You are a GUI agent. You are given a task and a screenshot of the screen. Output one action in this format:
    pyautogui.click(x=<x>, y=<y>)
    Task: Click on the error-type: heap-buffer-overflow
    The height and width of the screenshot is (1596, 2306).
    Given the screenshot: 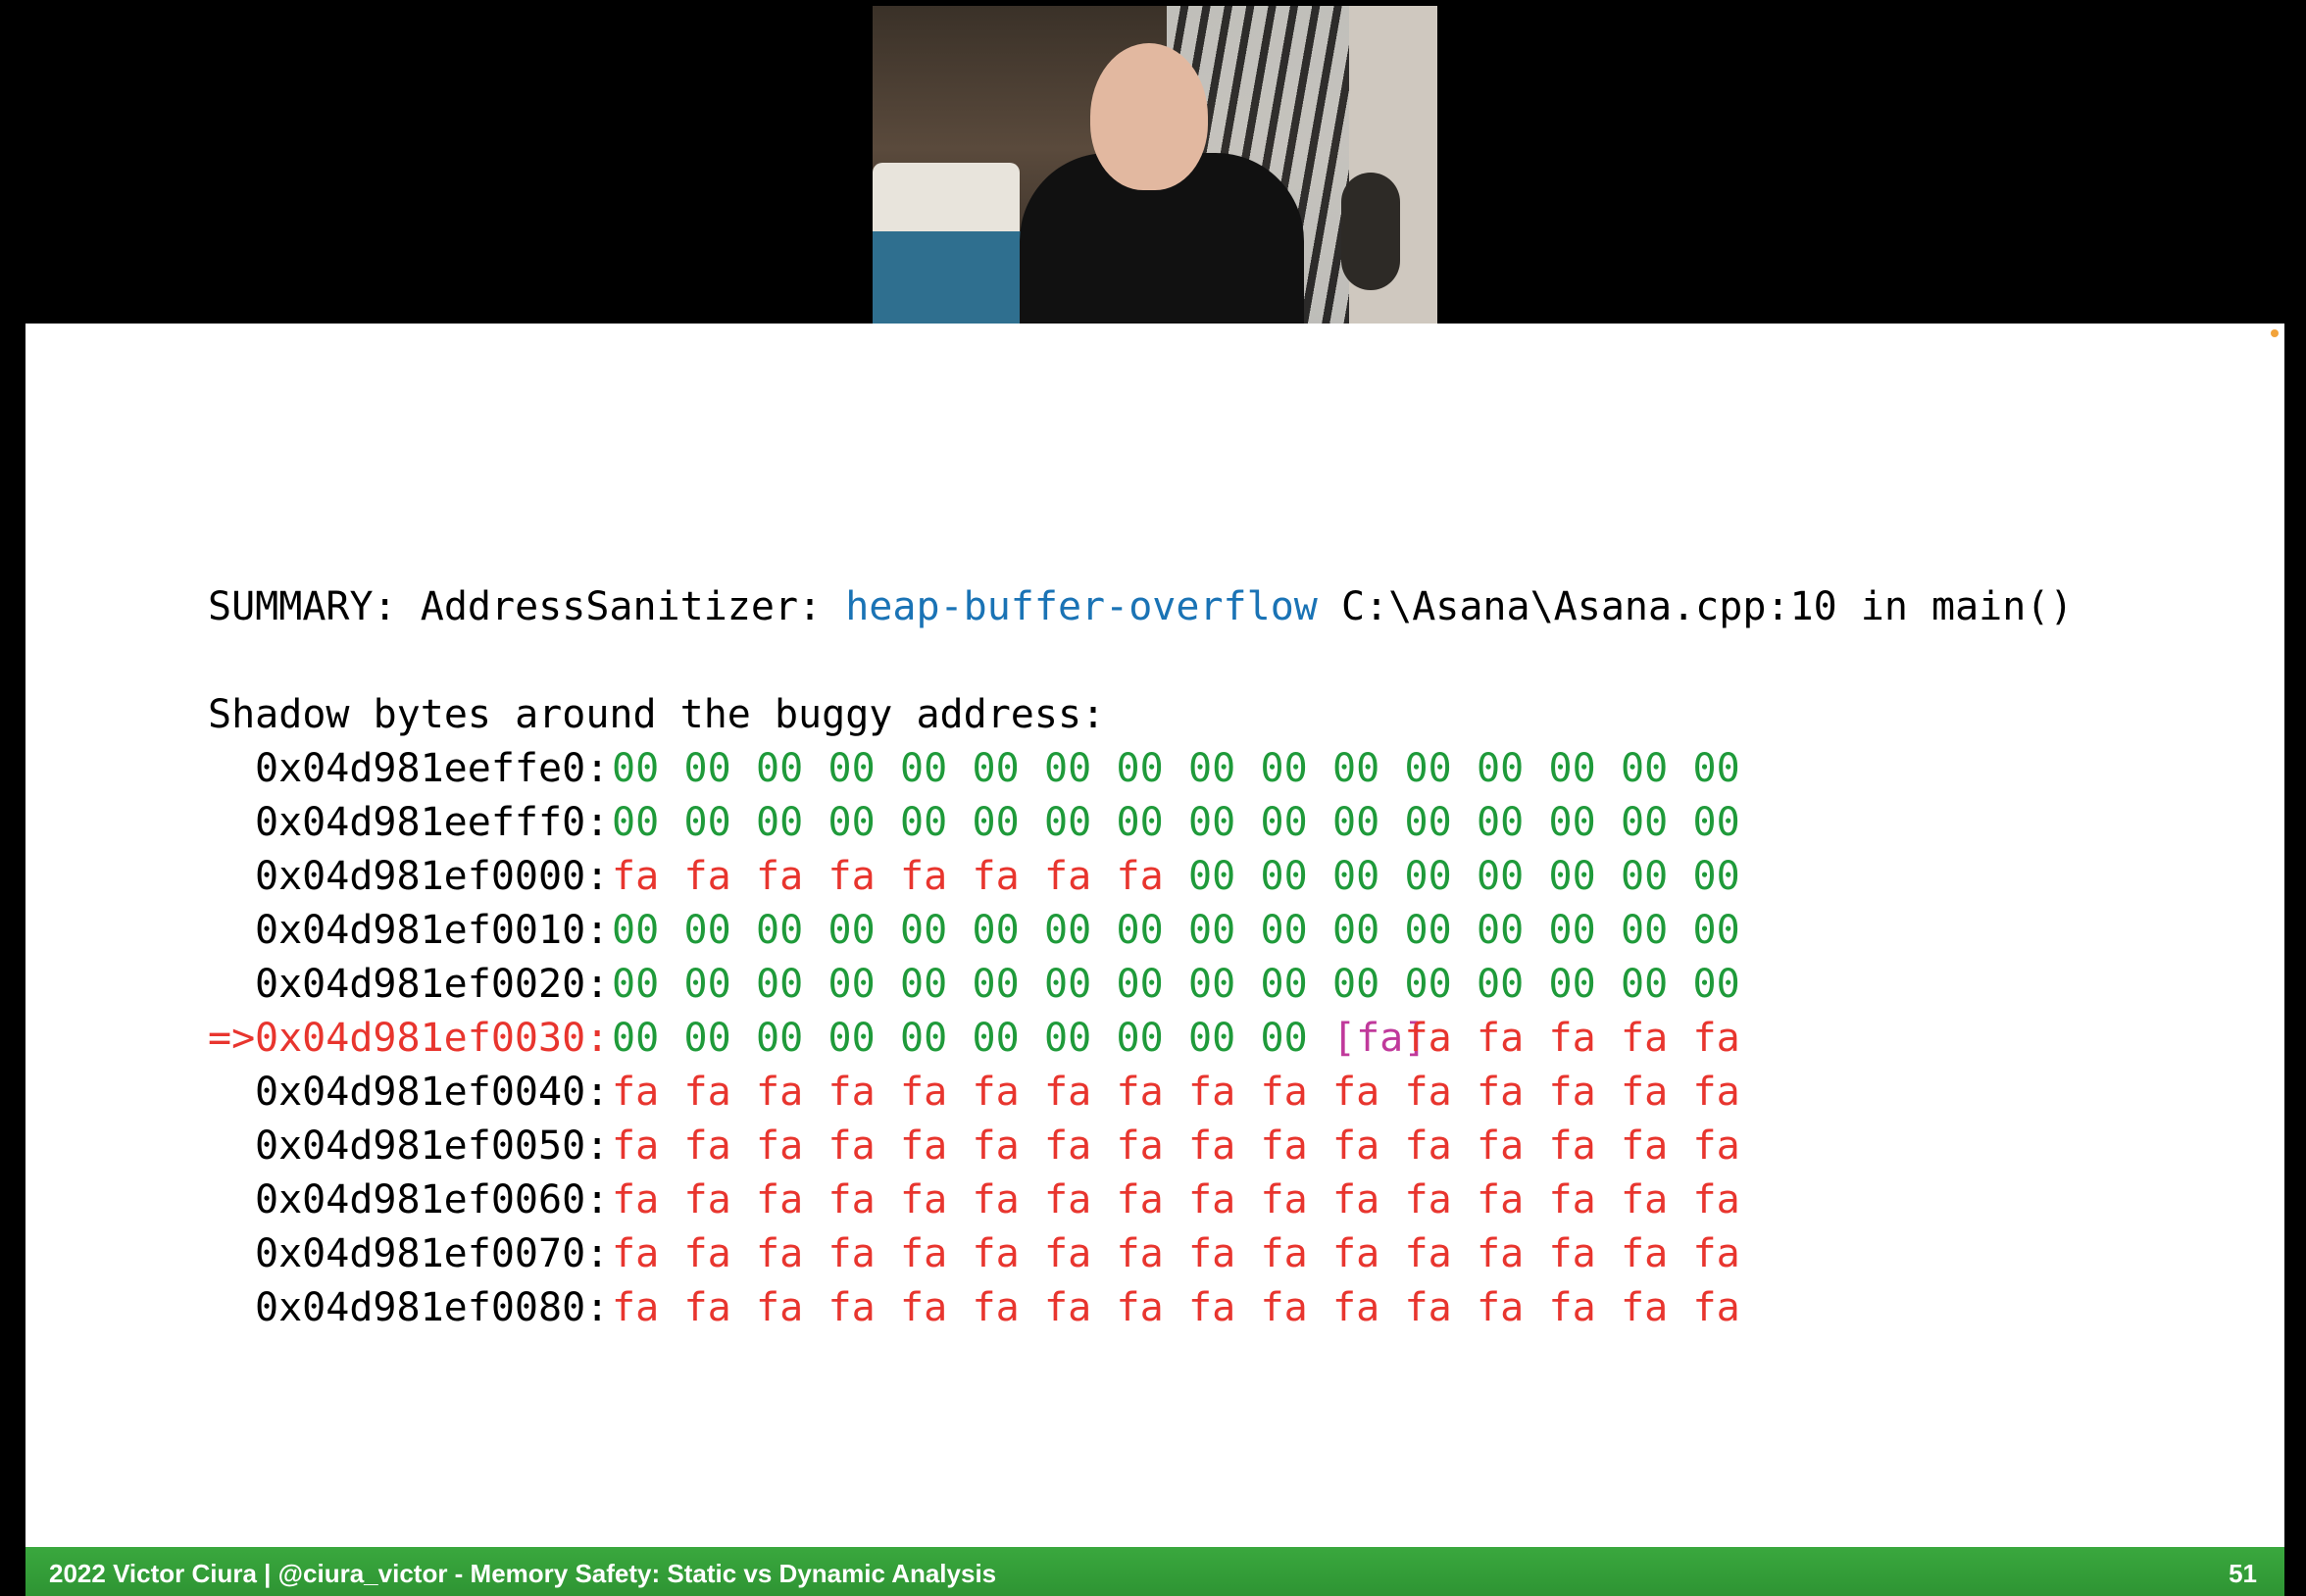 What is the action you would take?
    pyautogui.click(x=1081, y=606)
    